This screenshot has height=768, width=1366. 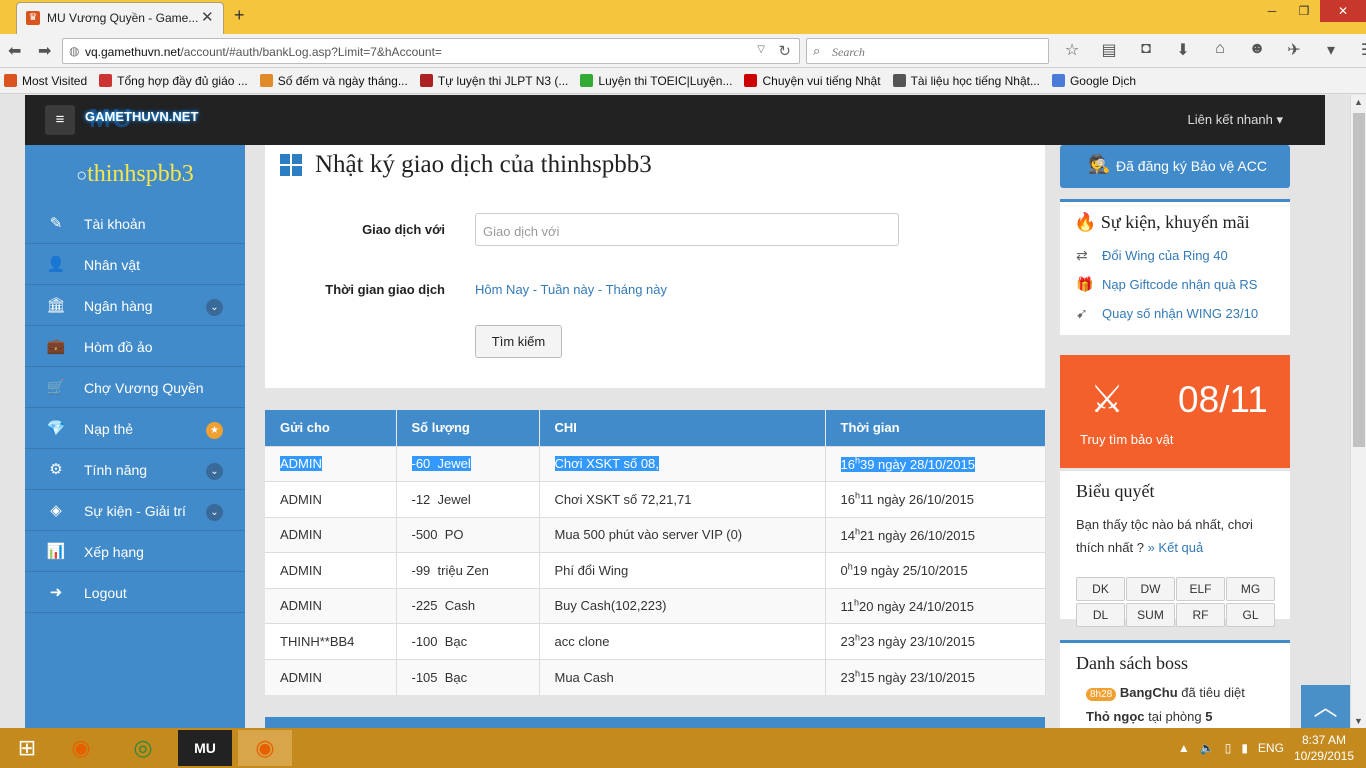 I want to click on scrollbar-thumb, so click(x=1359, y=280).